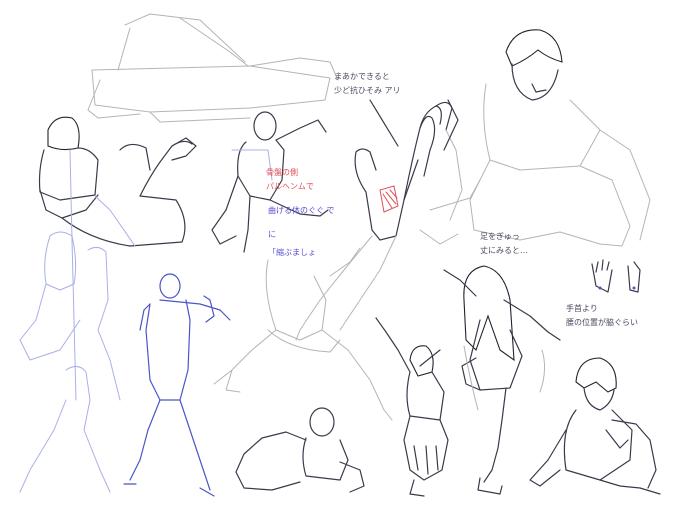  I want to click on sketch-seated-boy, so click(300, 450).